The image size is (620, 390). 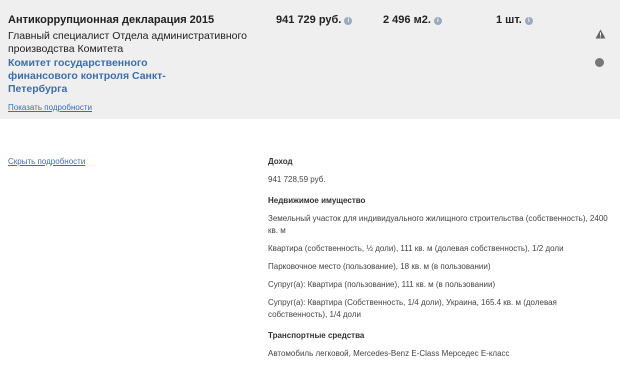 What do you see at coordinates (280, 161) in the screenshot?
I see `income-heading: Доход` at bounding box center [280, 161].